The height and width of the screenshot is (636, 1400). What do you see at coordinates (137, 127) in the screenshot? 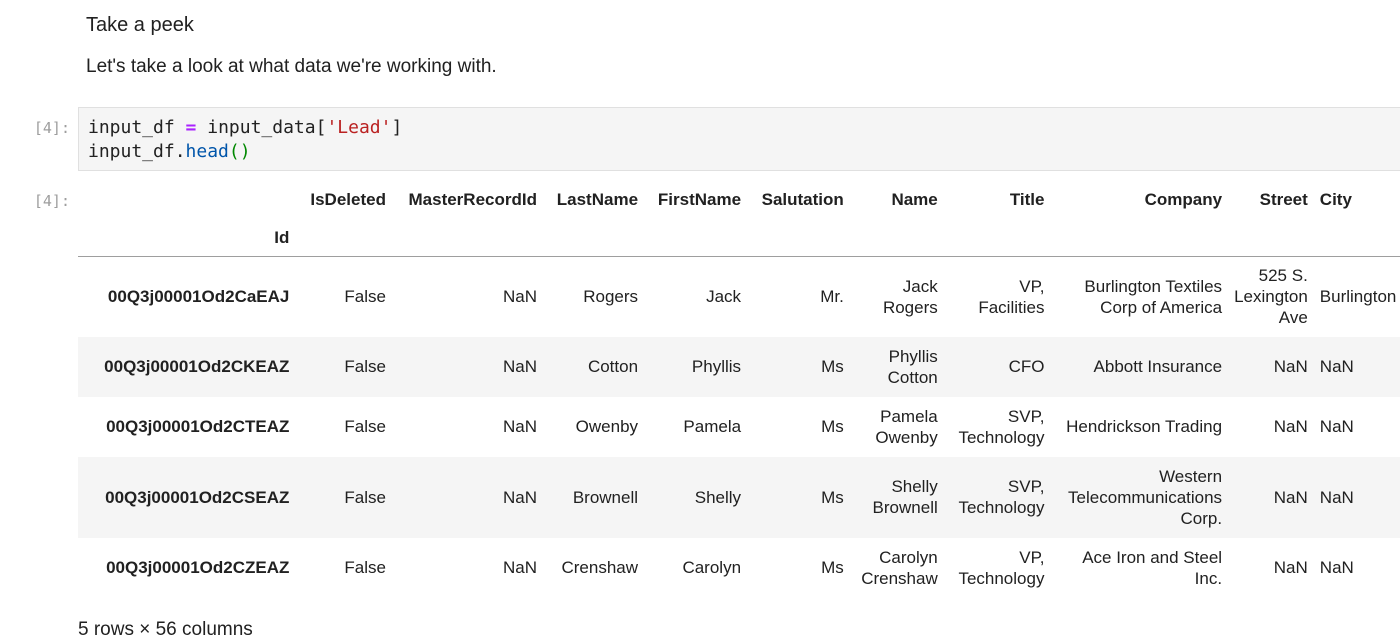
I see `code-var: input_df` at bounding box center [137, 127].